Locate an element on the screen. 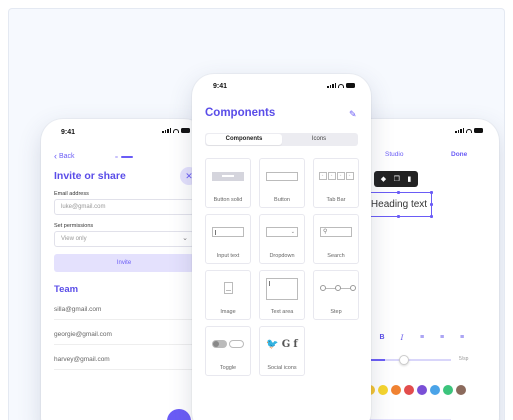 The image size is (513, 420). component-card-button: Button is located at coordinates (282, 183).